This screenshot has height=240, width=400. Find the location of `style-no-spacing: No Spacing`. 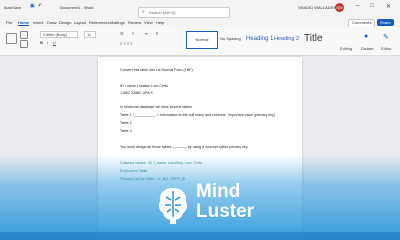

style-no-spacing: No Spacing is located at coordinates (230, 39).